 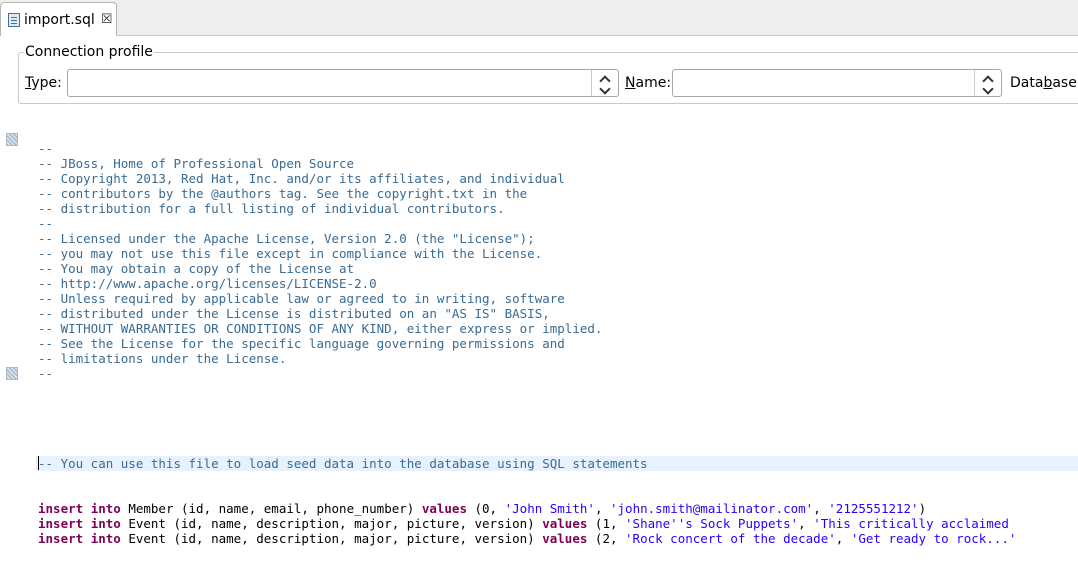 What do you see at coordinates (271, 508) in the screenshot?
I see `statement-target: Member (id, name, email, phone_number)` at bounding box center [271, 508].